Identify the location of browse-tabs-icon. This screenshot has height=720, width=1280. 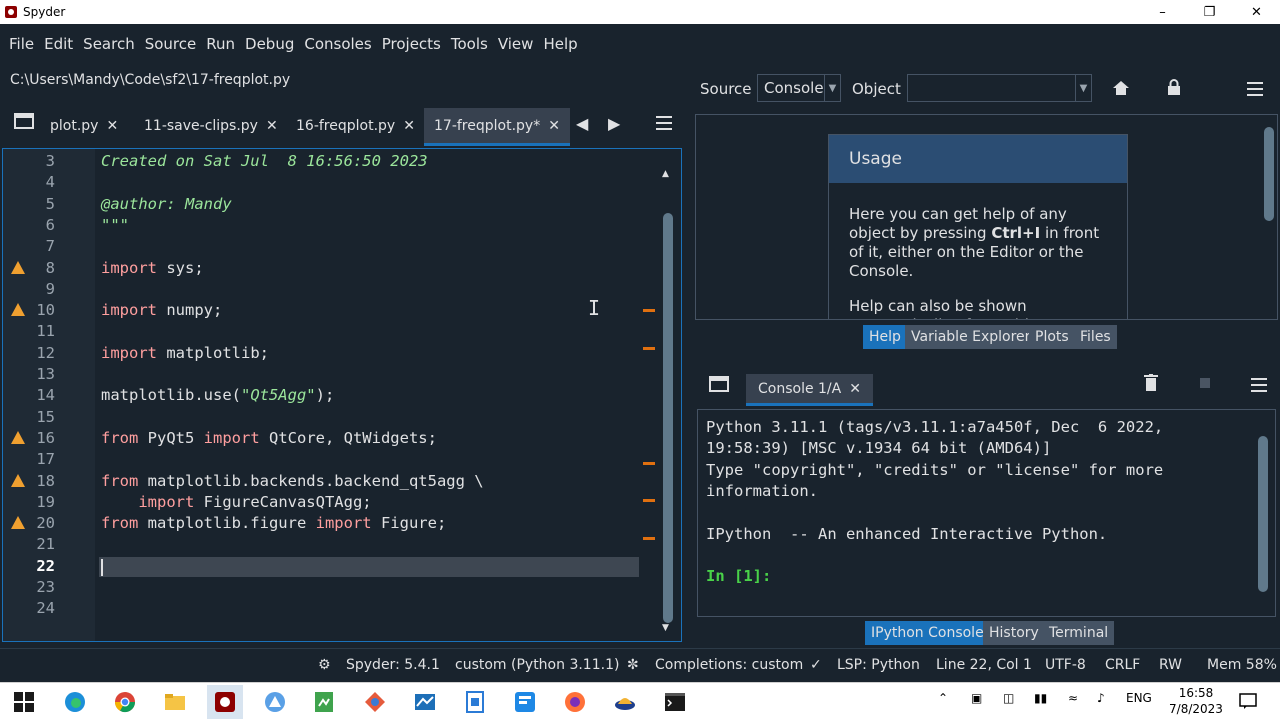
(24, 121).